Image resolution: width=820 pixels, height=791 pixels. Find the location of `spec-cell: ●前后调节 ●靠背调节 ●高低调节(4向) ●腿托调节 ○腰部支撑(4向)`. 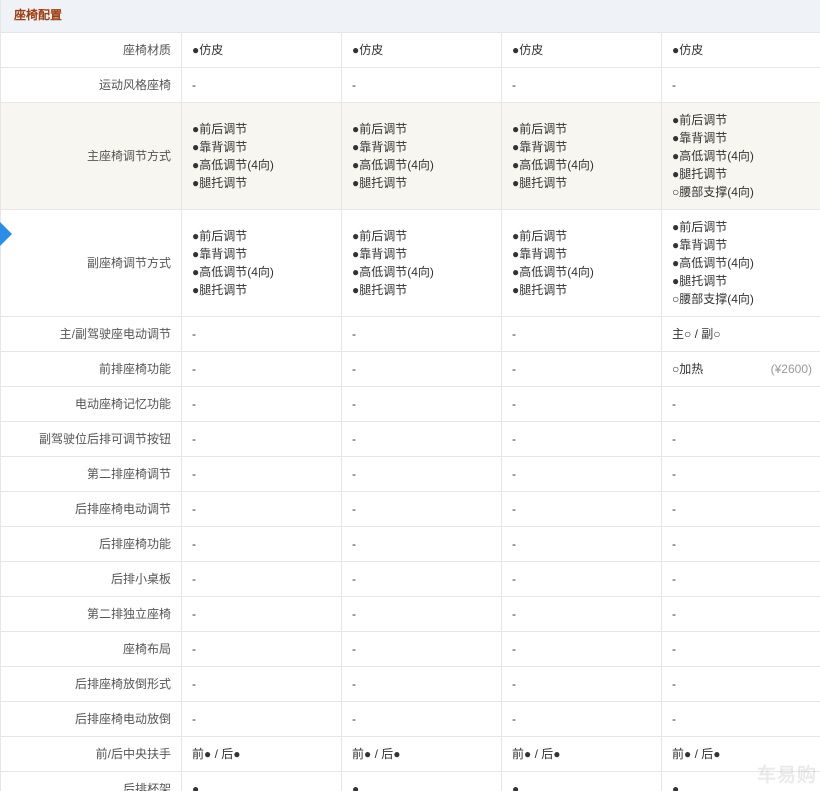

spec-cell: ●前后调节 ●靠背调节 ●高低调节(4向) ●腿托调节 ○腰部支撑(4向) is located at coordinates (741, 156).